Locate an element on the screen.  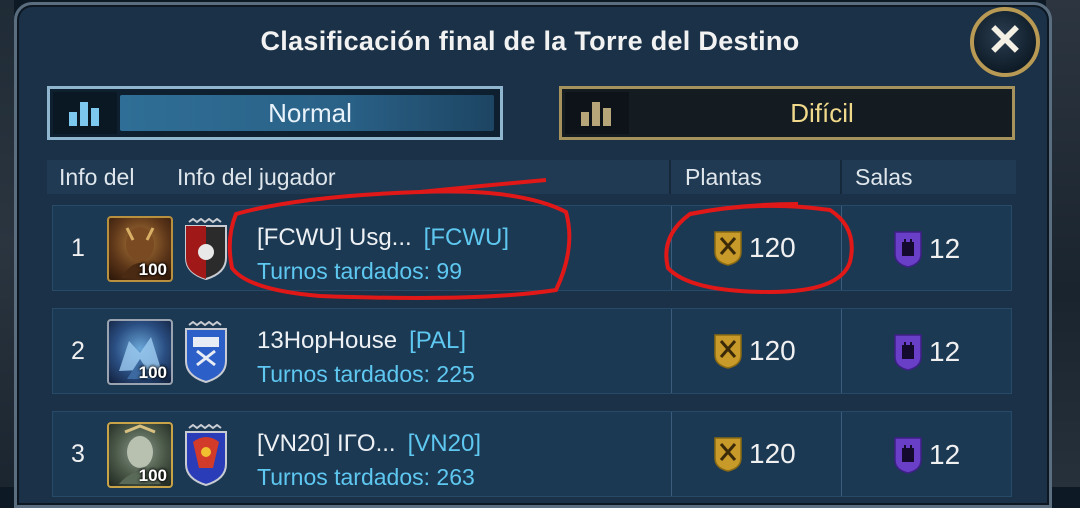
player-name: 13HopHouse [PAL] is located at coordinates (361, 341).